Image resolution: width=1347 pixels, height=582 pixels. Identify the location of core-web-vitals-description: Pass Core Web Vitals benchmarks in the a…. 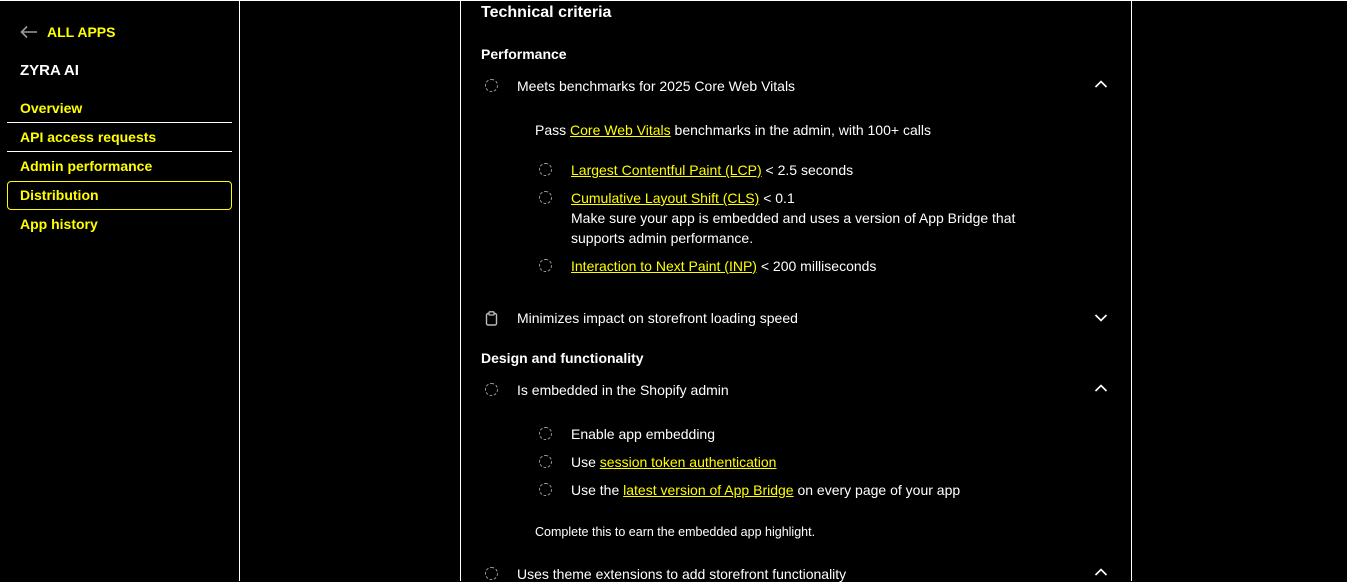
(733, 130).